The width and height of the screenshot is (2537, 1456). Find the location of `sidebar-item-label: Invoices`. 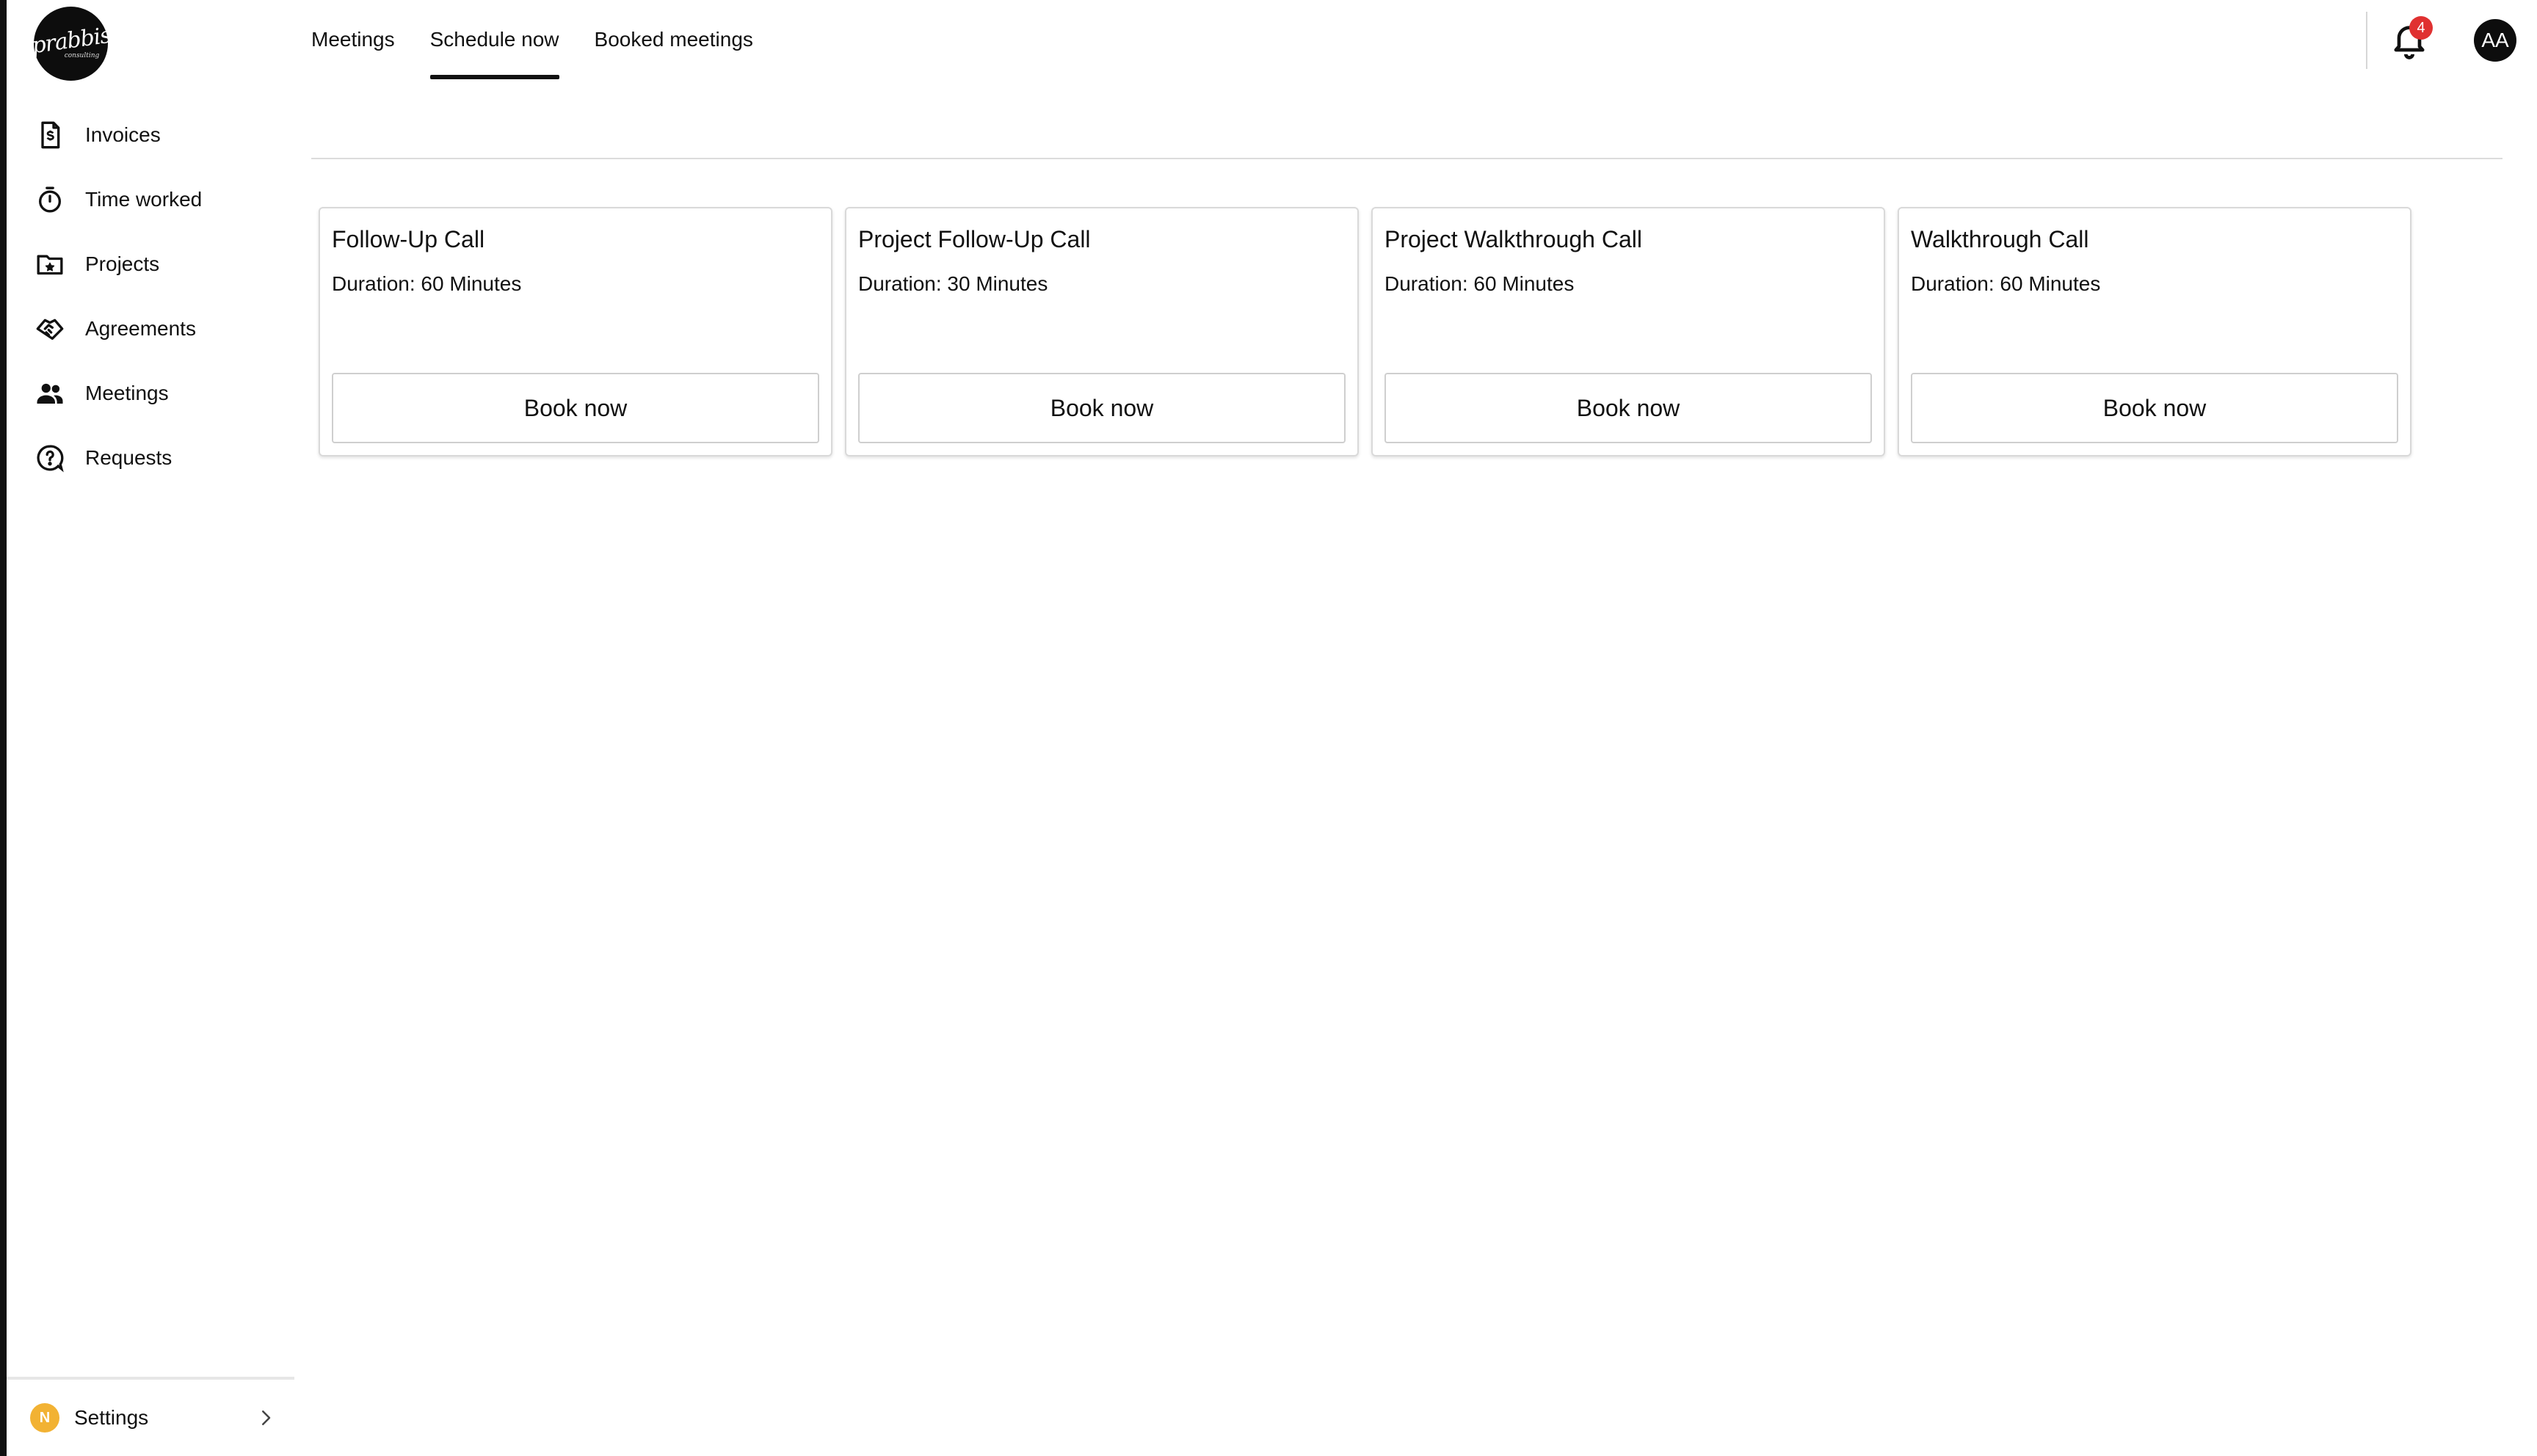

sidebar-item-label: Invoices is located at coordinates (123, 134).